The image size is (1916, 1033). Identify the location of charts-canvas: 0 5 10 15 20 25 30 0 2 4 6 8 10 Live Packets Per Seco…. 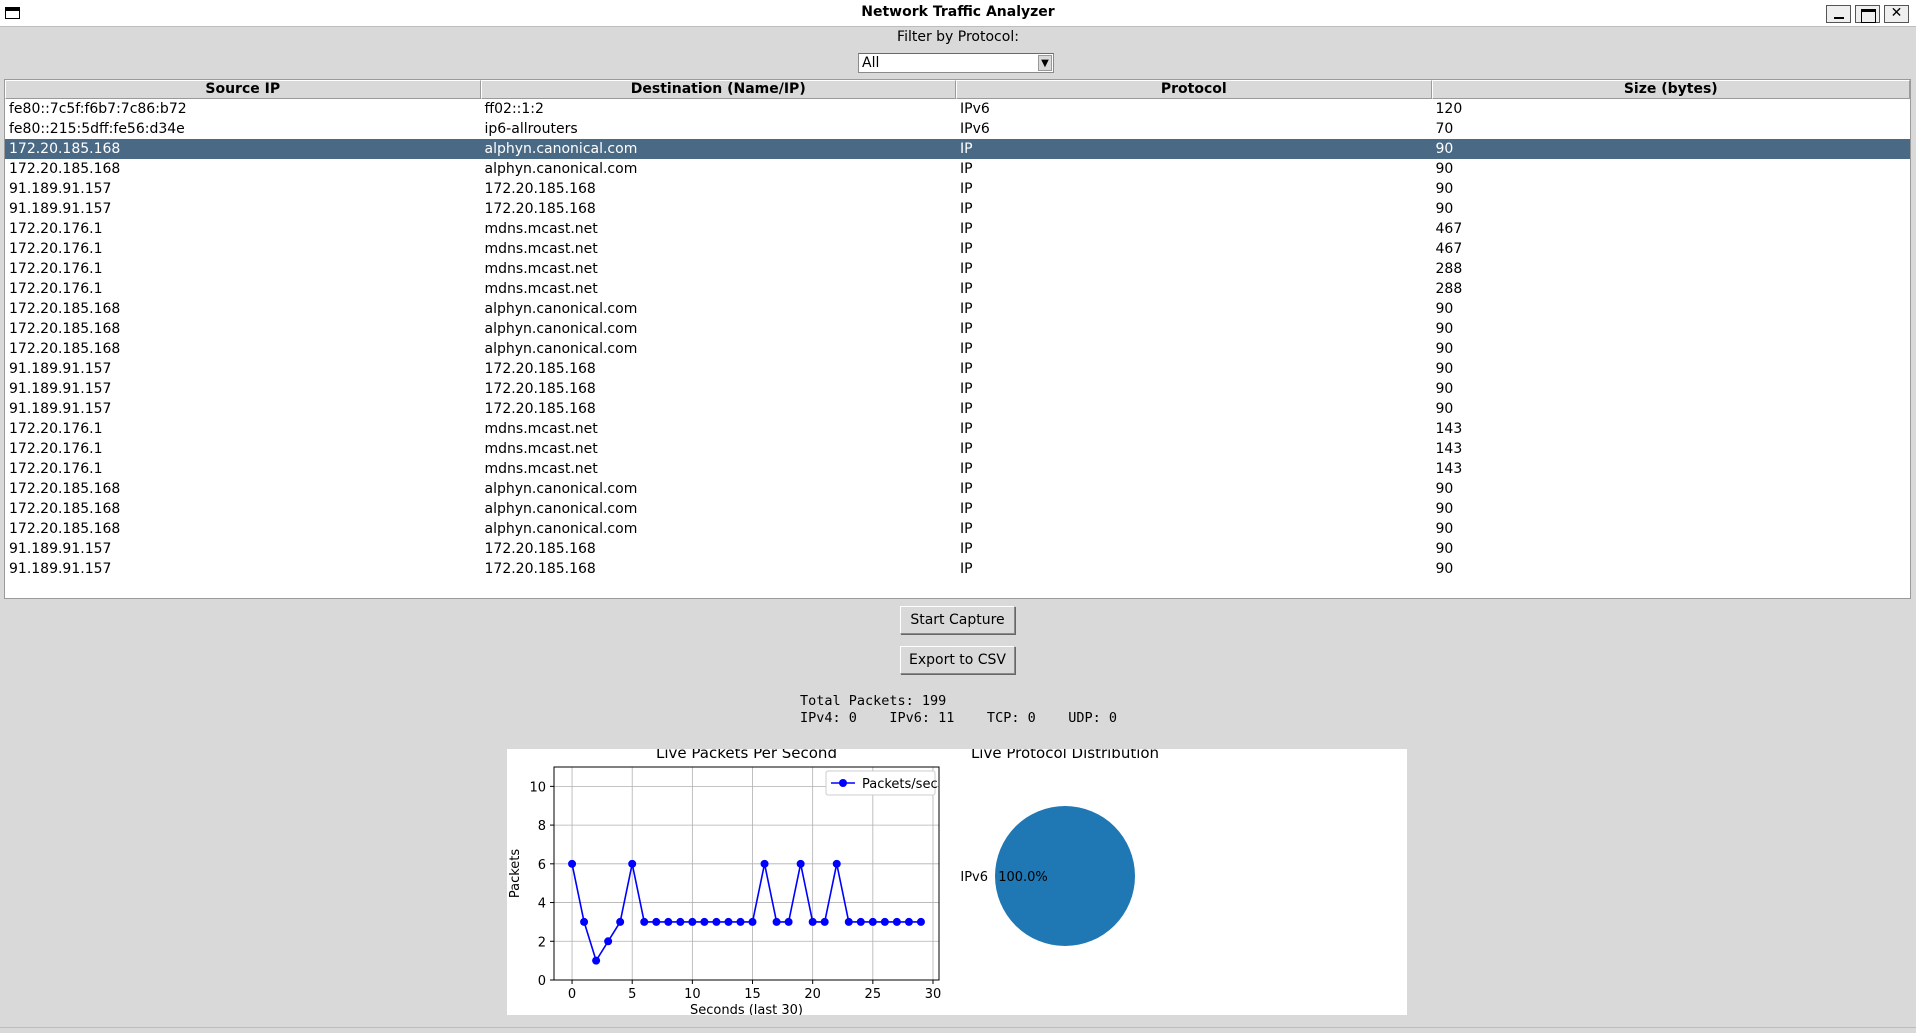
(833, 882).